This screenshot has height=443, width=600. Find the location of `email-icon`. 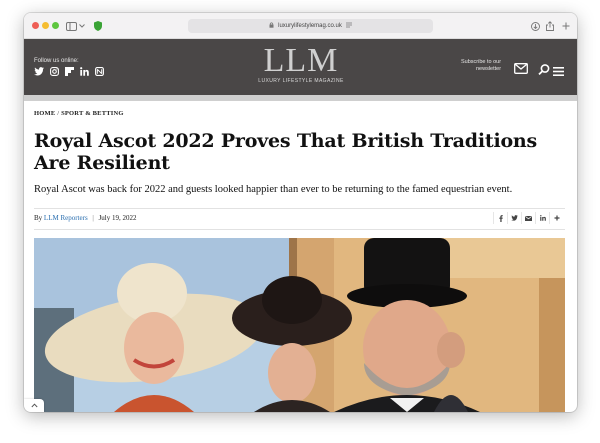

email-icon is located at coordinates (528, 218).